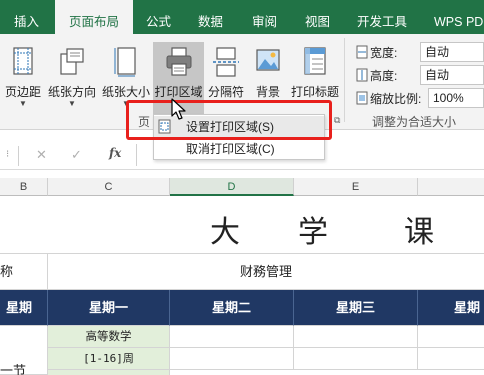  I want to click on scale-height-row: 高度: 自动, so click(418, 75).